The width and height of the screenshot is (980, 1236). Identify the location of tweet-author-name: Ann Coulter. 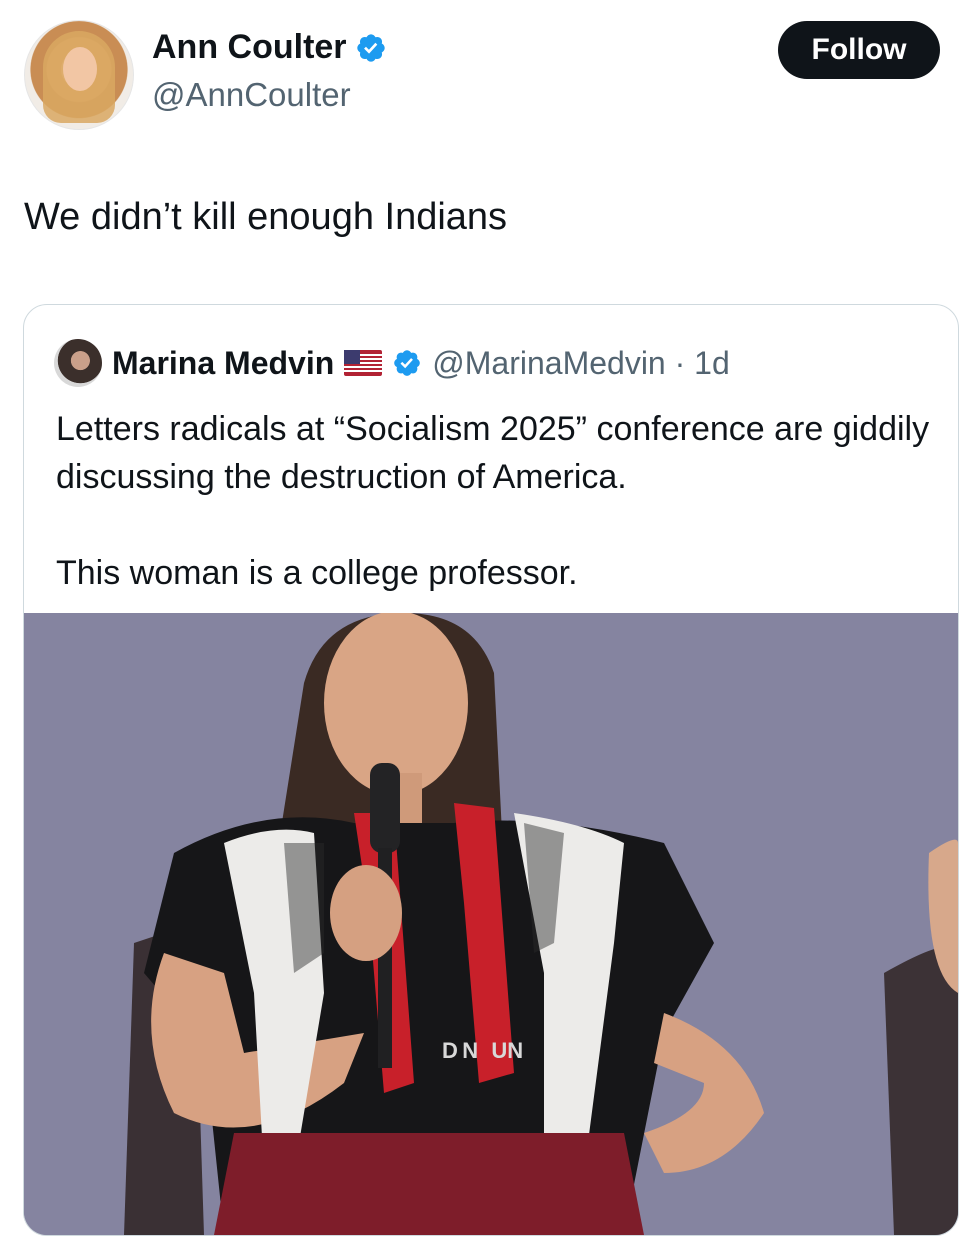
(249, 47).